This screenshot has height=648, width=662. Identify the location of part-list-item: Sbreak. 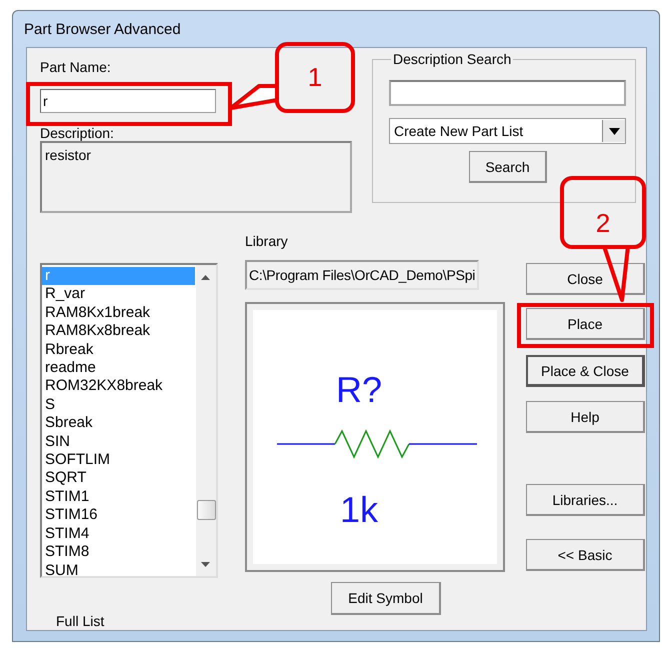
(119, 423).